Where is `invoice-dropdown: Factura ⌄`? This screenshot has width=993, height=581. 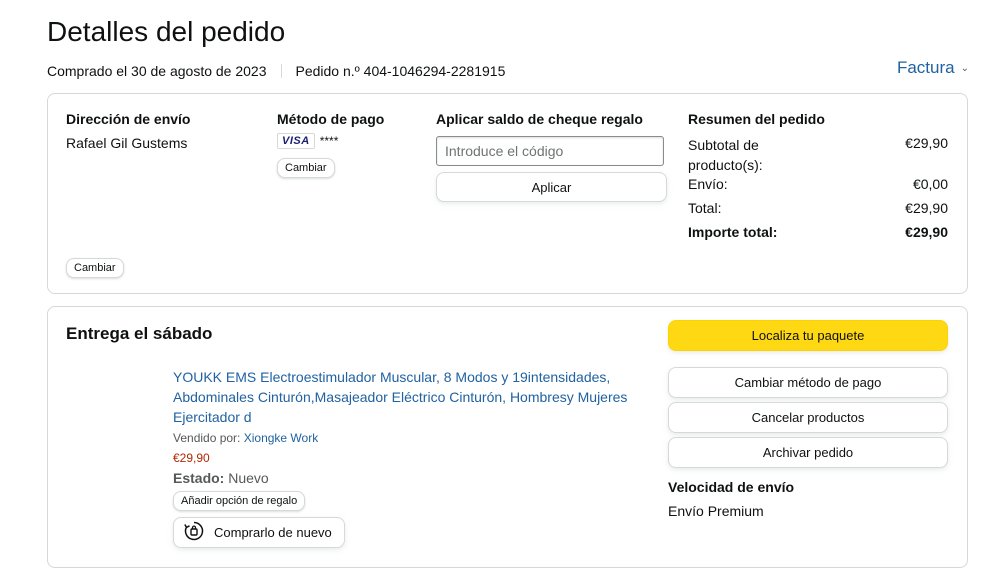
invoice-dropdown: Factura ⌄ is located at coordinates (933, 68).